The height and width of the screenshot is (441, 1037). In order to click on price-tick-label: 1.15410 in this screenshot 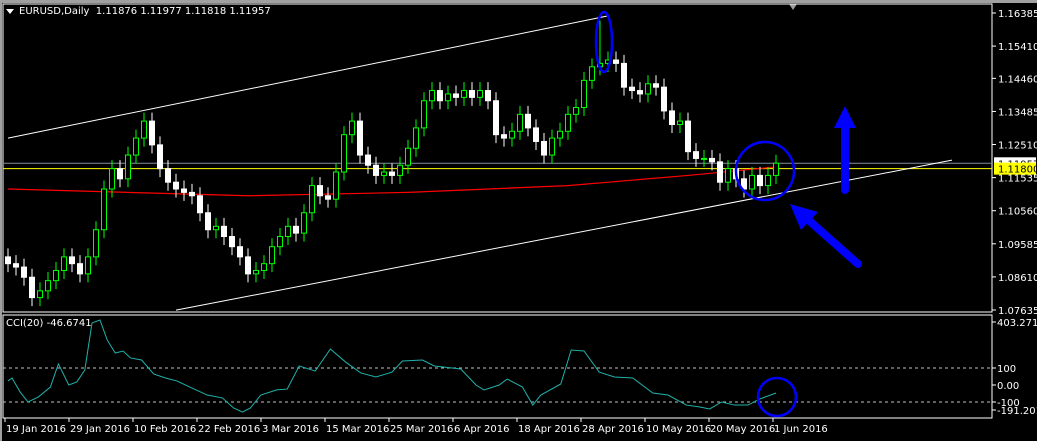, I will do `click(1017, 47)`.